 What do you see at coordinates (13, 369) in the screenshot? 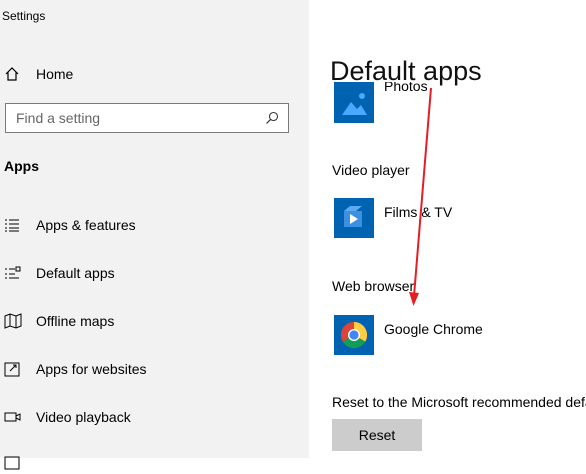
I see `open-link-icon` at bounding box center [13, 369].